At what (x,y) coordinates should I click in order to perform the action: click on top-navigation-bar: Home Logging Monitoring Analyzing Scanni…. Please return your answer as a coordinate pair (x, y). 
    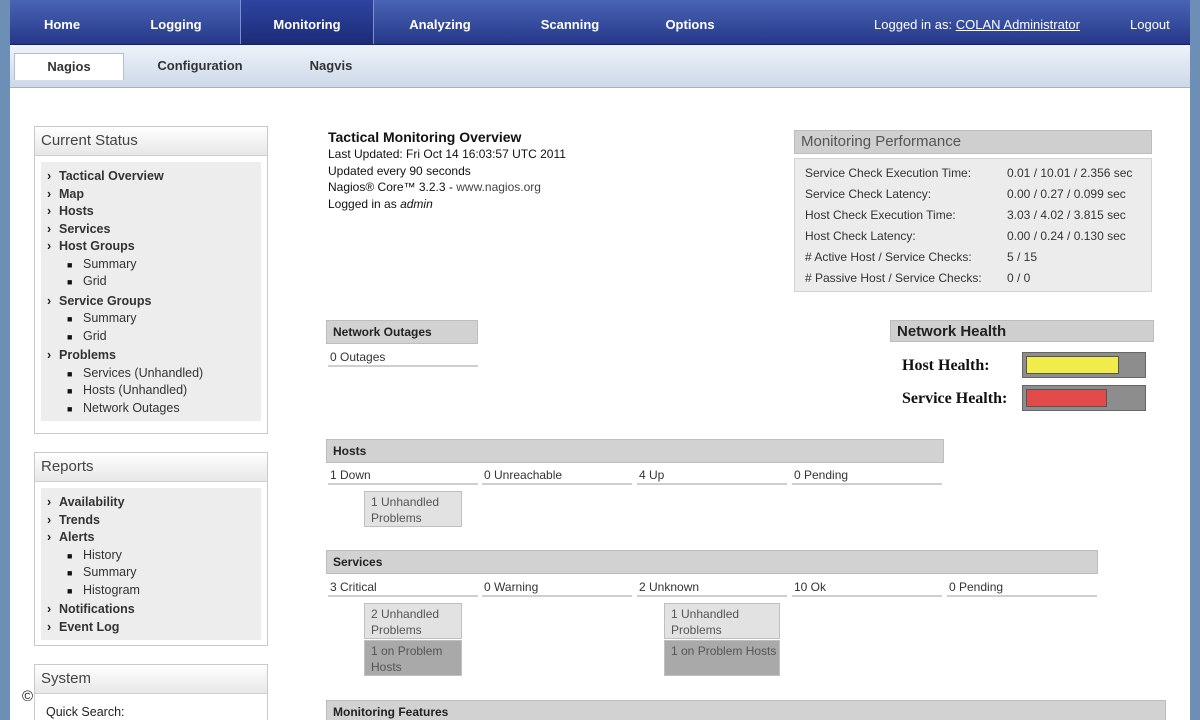
    Looking at the image, I should click on (600, 22).